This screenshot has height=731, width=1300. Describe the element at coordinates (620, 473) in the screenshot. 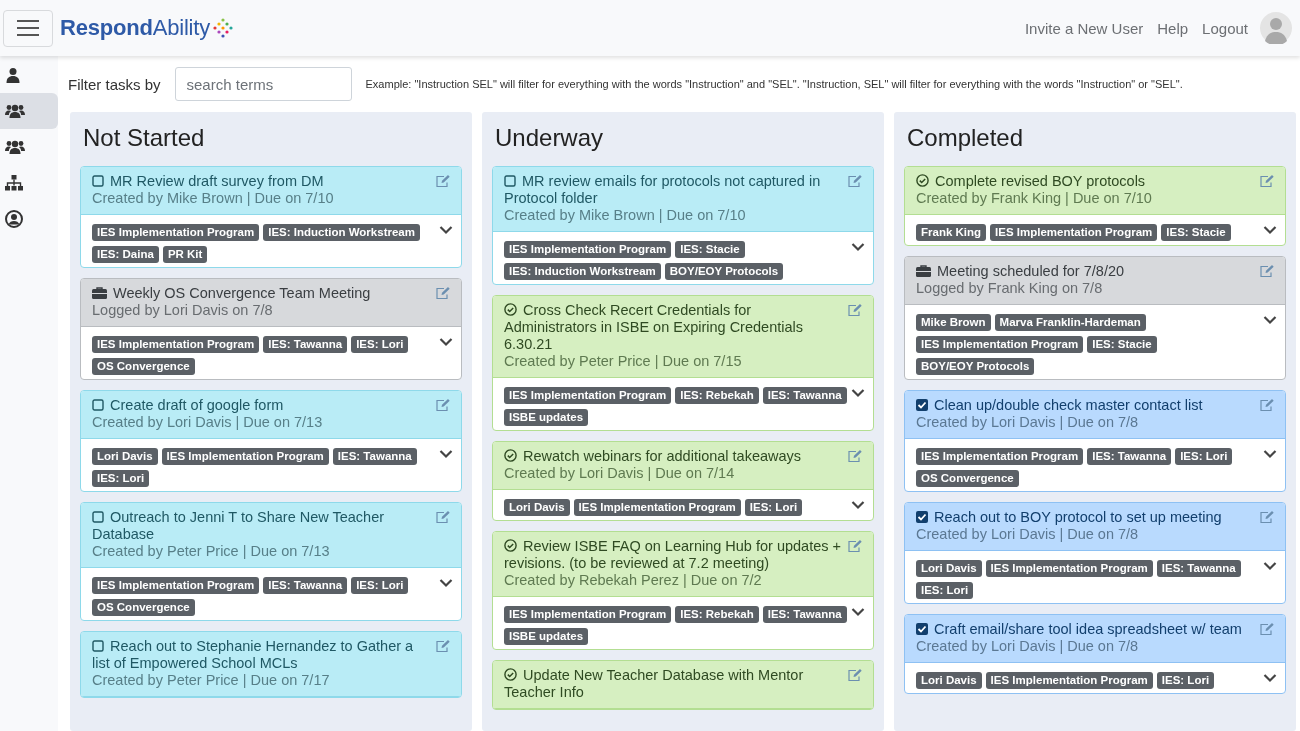

I see `task-meta: Created by Lori Davis | Due on 7/14` at that location.